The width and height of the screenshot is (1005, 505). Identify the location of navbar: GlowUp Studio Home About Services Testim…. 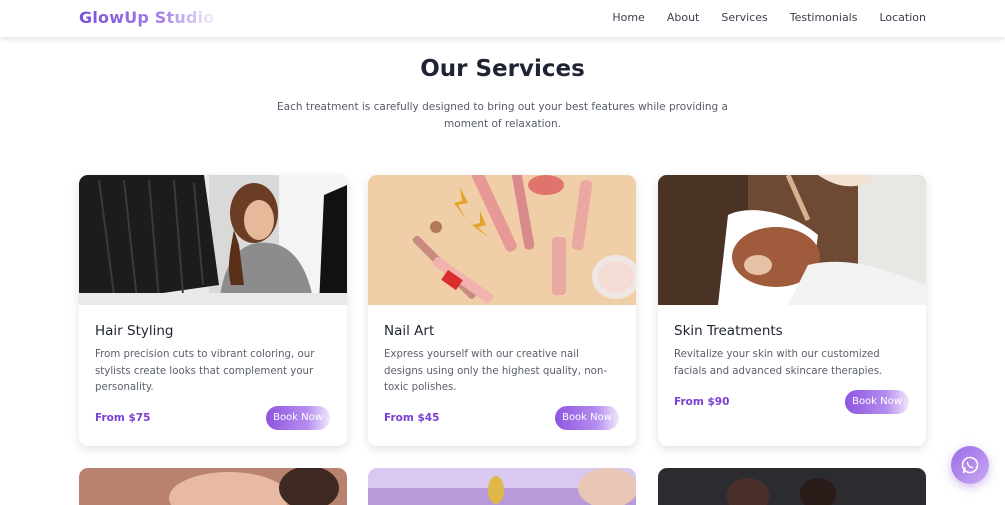
(502, 18).